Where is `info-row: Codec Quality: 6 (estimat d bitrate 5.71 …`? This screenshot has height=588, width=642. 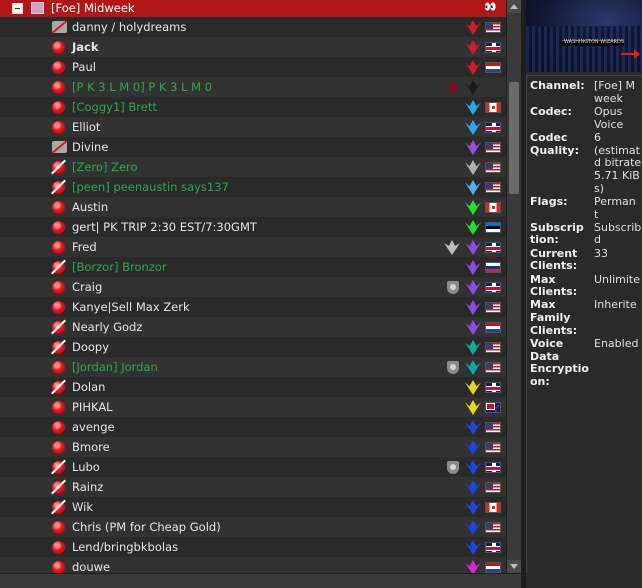
info-row: Codec Quality: 6 (estimat d bitrate 5.71 … is located at coordinates (584, 163).